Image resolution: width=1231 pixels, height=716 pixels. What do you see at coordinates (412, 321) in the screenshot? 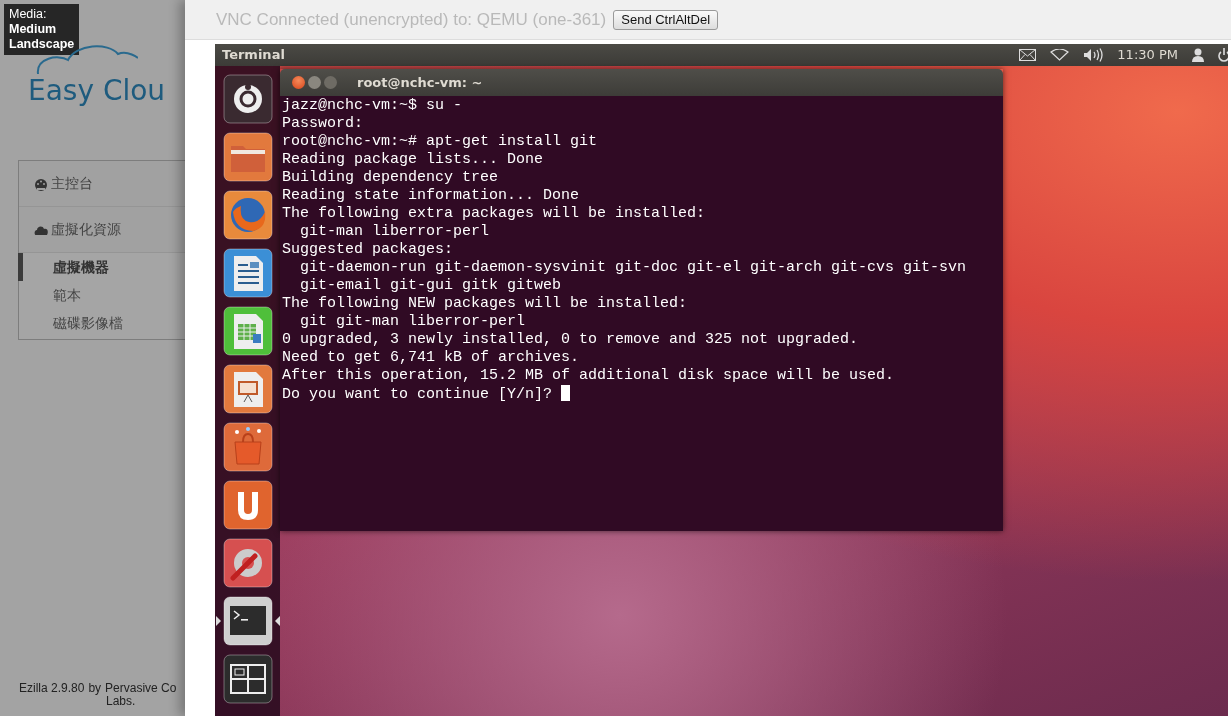
I see `terminal-line: git git-man liberror-perl` at bounding box center [412, 321].